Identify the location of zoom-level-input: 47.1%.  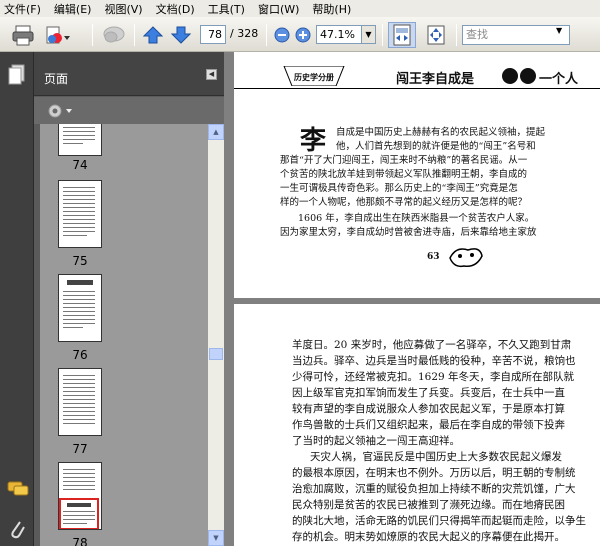
(339, 34).